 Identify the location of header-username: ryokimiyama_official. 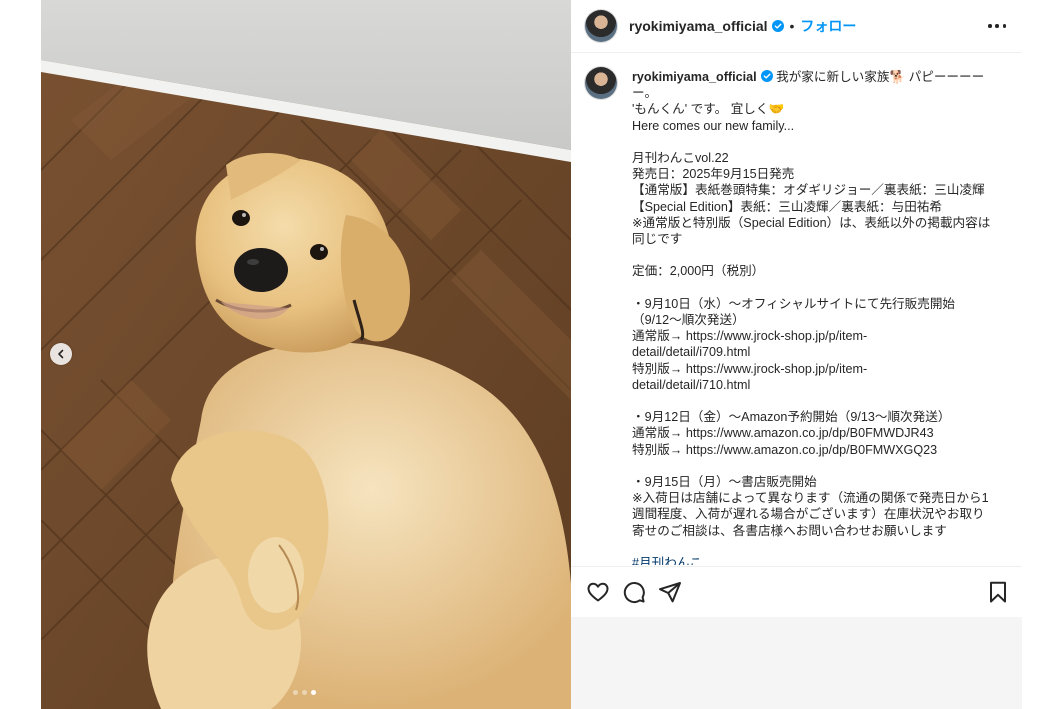
(698, 26).